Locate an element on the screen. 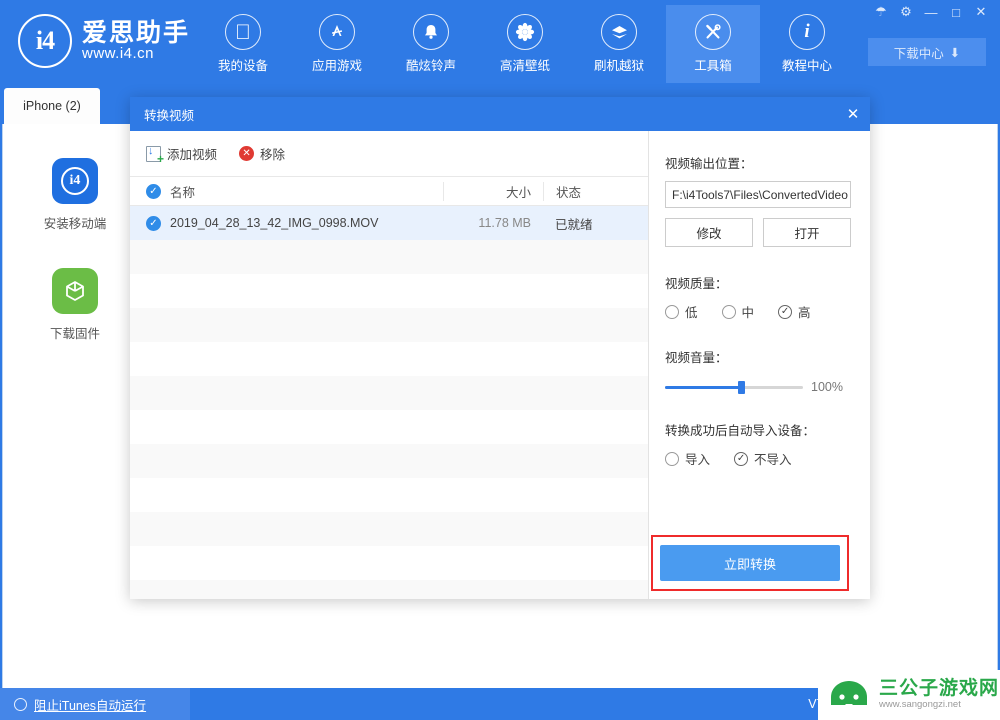  site-watermark: 三公子游戏网 www.sangongzi.net is located at coordinates (909, 695).